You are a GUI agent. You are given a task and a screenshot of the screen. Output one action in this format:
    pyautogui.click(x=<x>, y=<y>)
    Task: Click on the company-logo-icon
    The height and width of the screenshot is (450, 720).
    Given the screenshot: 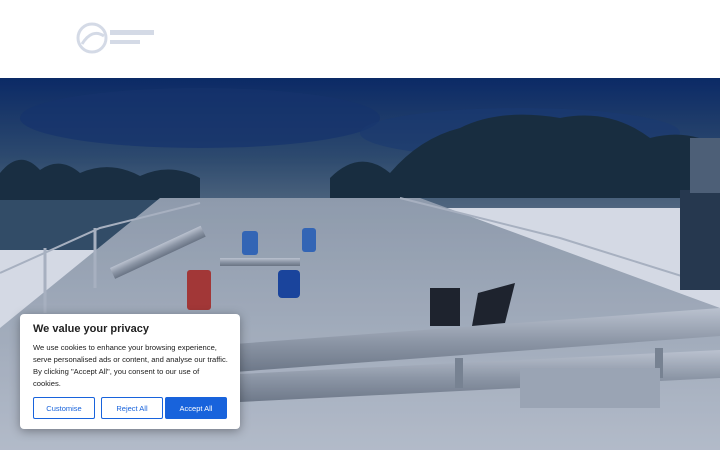 What is the action you would take?
    pyautogui.click(x=117, y=38)
    